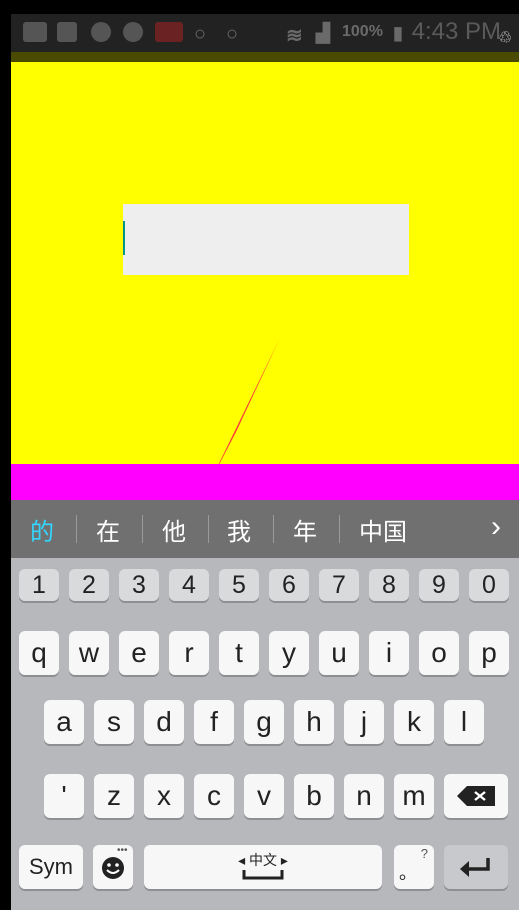  What do you see at coordinates (339, 653) in the screenshot?
I see `key-u: u` at bounding box center [339, 653].